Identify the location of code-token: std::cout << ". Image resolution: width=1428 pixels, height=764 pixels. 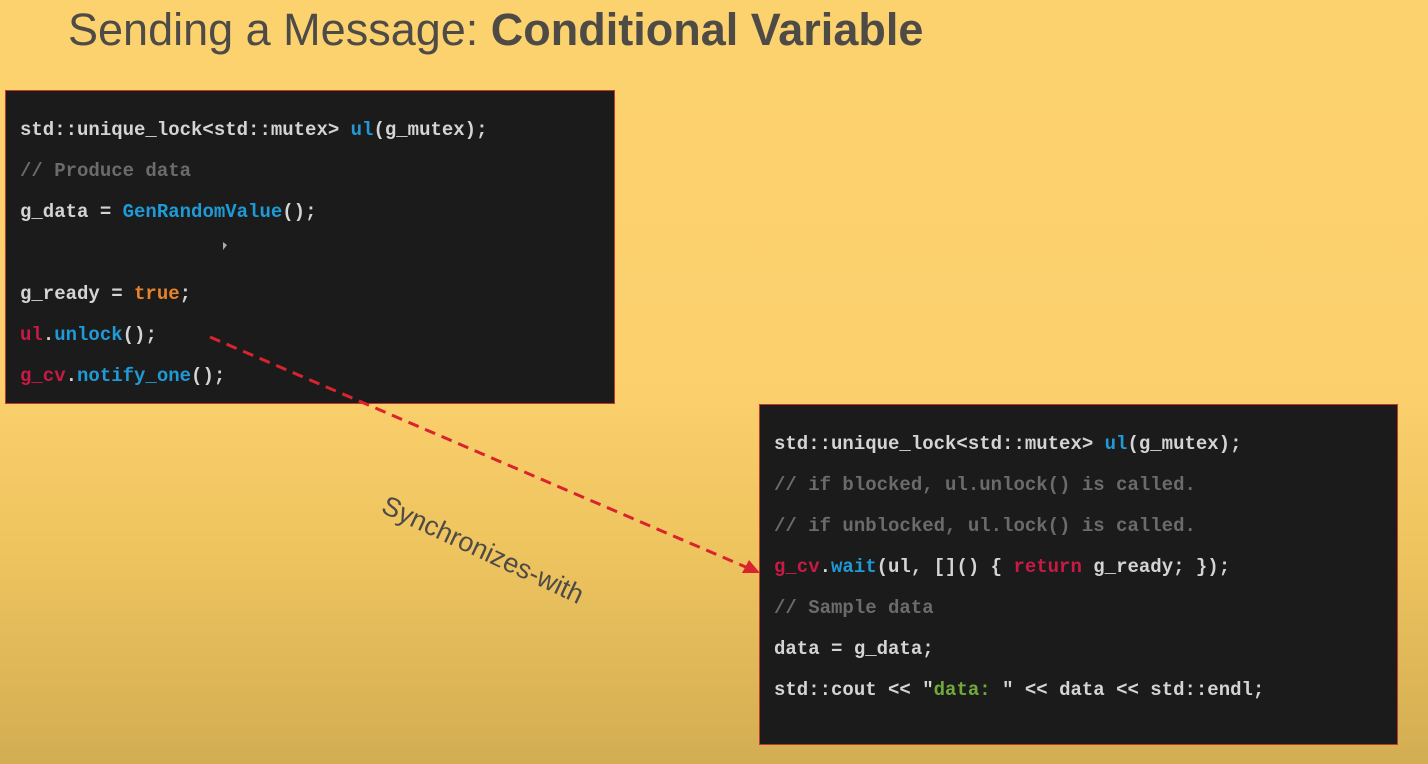
(854, 690).